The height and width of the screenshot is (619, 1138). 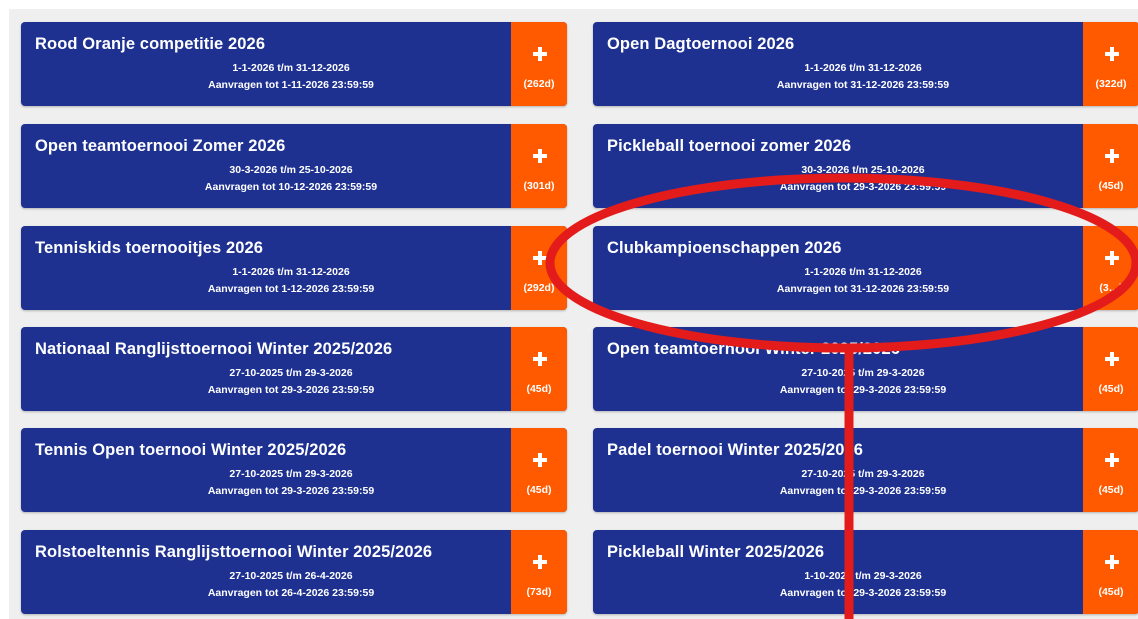 I want to click on add-button: (3…), so click(x=1110, y=268).